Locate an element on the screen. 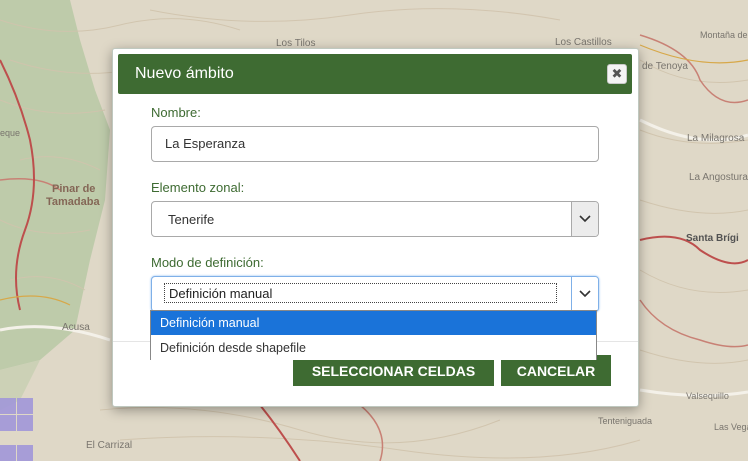 The height and width of the screenshot is (461, 748). elemento-zonal-select: Tenerife is located at coordinates (375, 219).